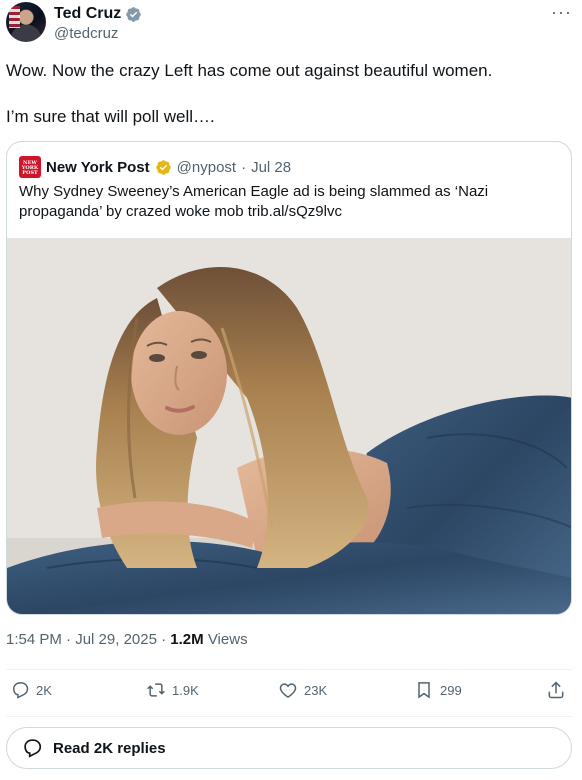  What do you see at coordinates (206, 167) in the screenshot?
I see `quoted-author-handle: @nypost` at bounding box center [206, 167].